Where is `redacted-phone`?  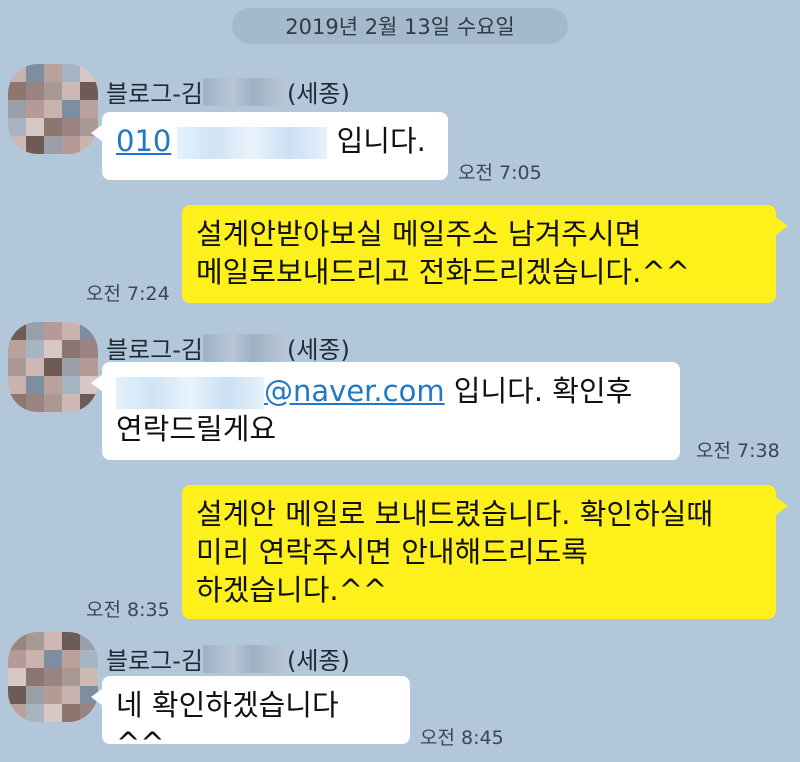 redacted-phone is located at coordinates (252, 143).